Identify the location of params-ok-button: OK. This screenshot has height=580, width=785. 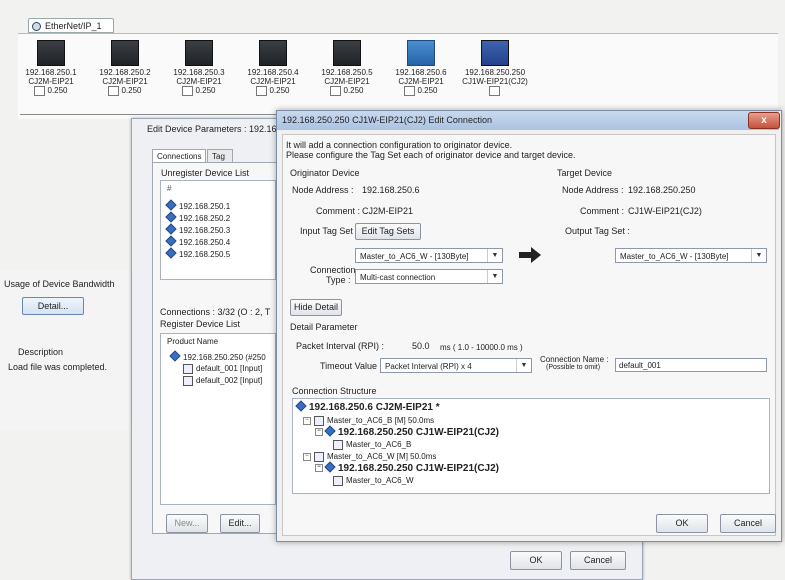
(536, 560).